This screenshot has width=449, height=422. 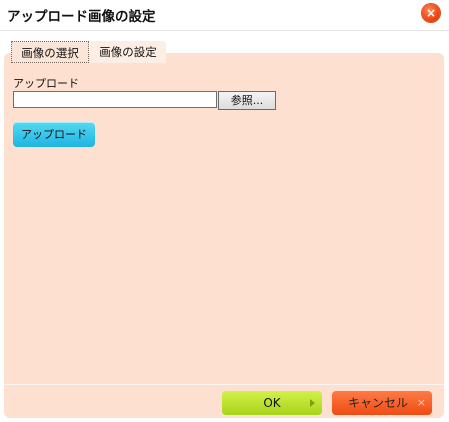 I want to click on tab-image-settings: 画像の設定, so click(x=128, y=52).